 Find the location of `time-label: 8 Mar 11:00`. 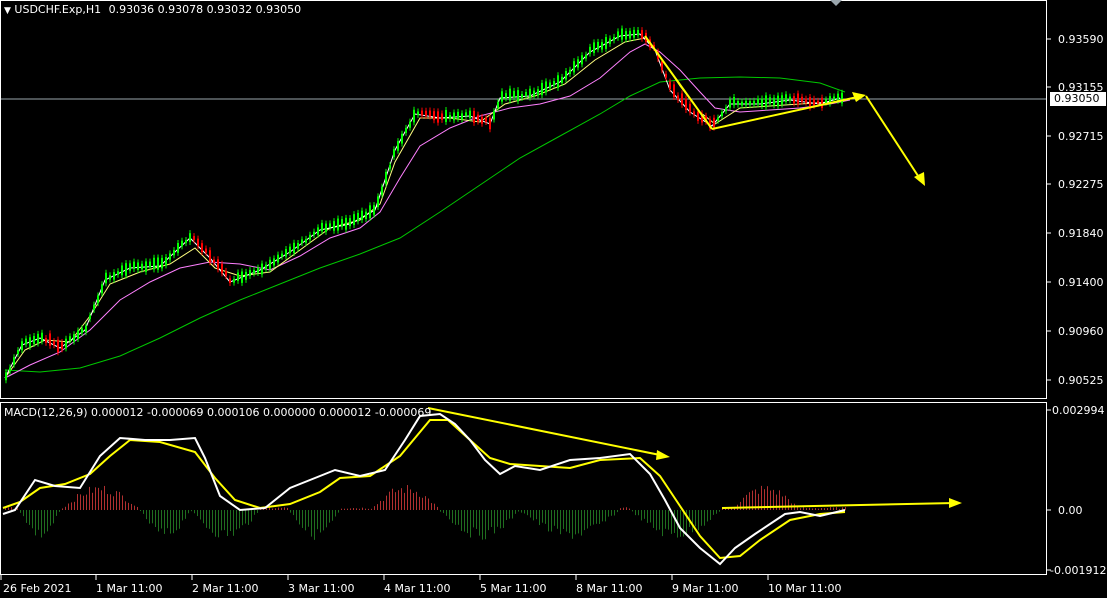

time-label: 8 Mar 11:00 is located at coordinates (609, 588).